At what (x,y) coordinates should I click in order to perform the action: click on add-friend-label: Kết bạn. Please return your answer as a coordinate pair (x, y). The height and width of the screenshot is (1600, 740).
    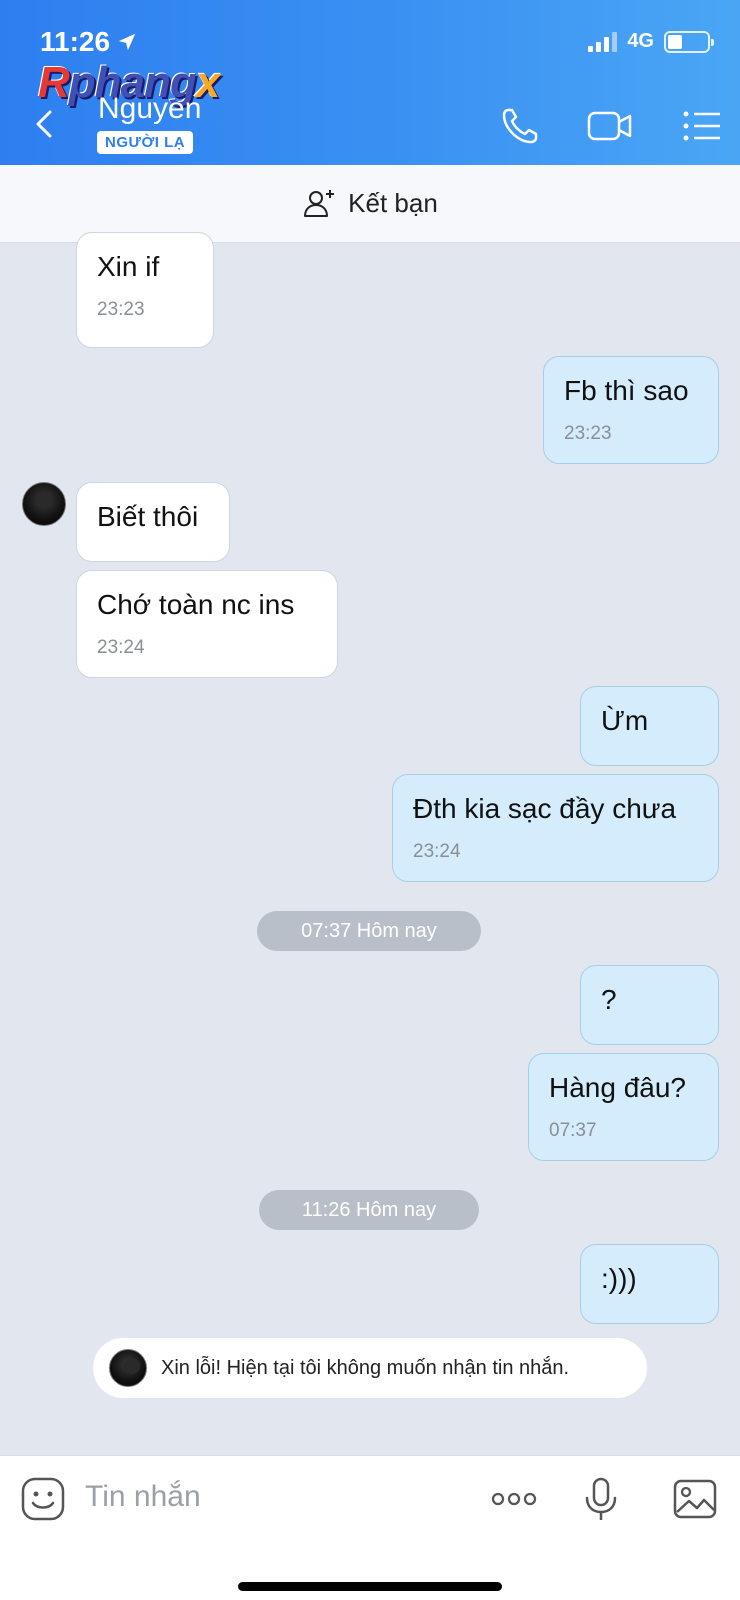
    Looking at the image, I should click on (393, 203).